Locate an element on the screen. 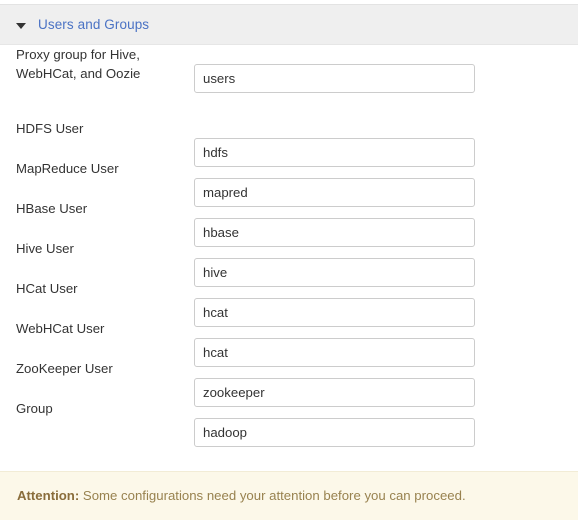 The image size is (578, 520). form-row: HCat User is located at coordinates (289, 303).